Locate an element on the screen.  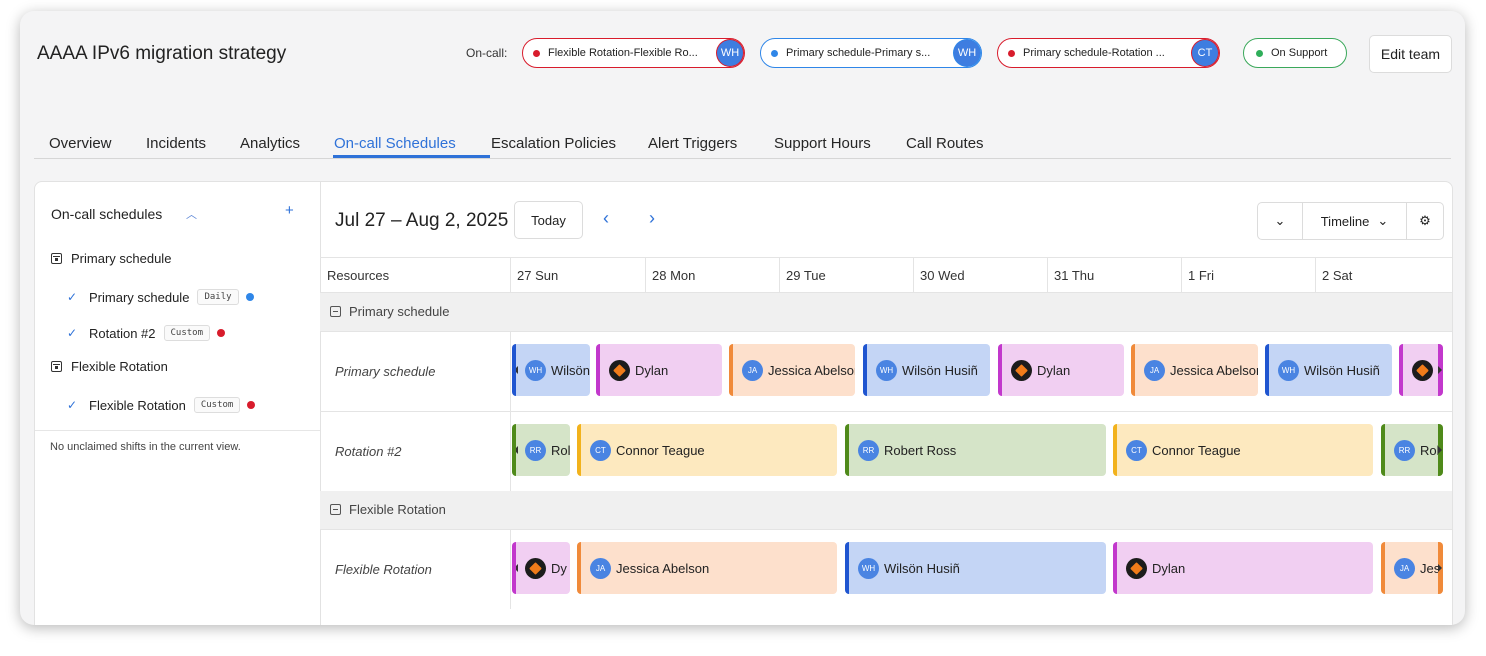
date-range-title: Jul 27 – Aug 2, 2025 is located at coordinates (422, 220).